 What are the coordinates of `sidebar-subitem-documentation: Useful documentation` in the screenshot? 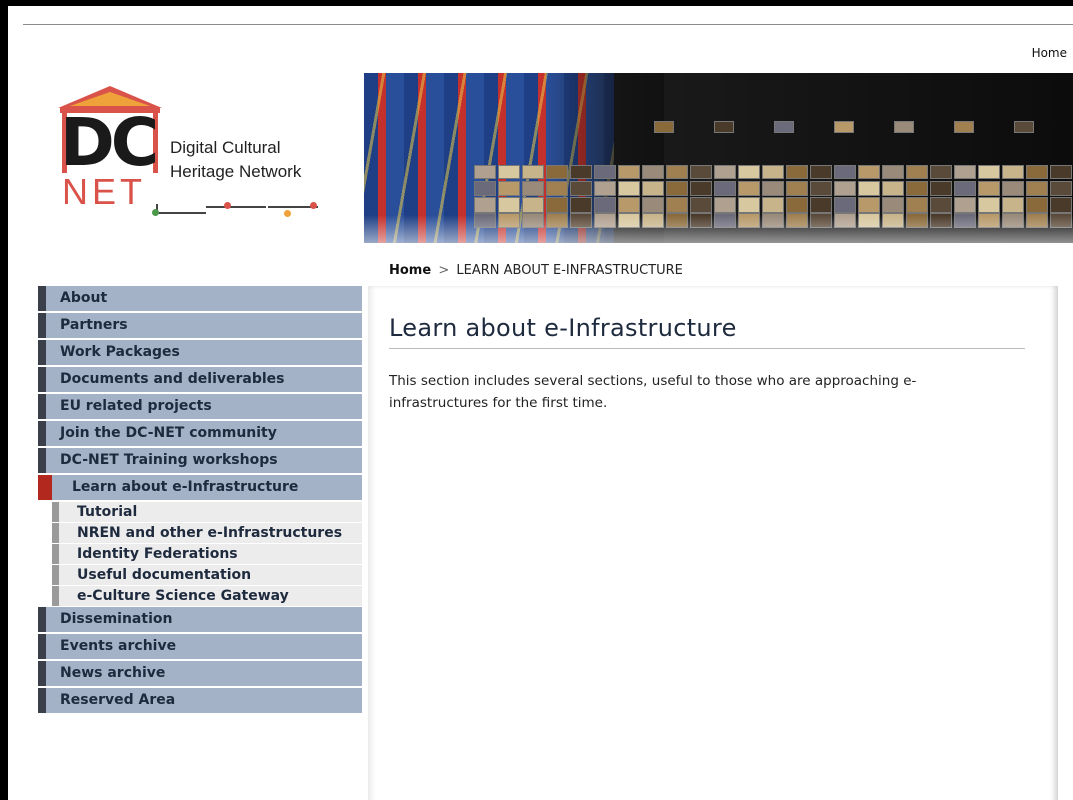 It's located at (207, 575).